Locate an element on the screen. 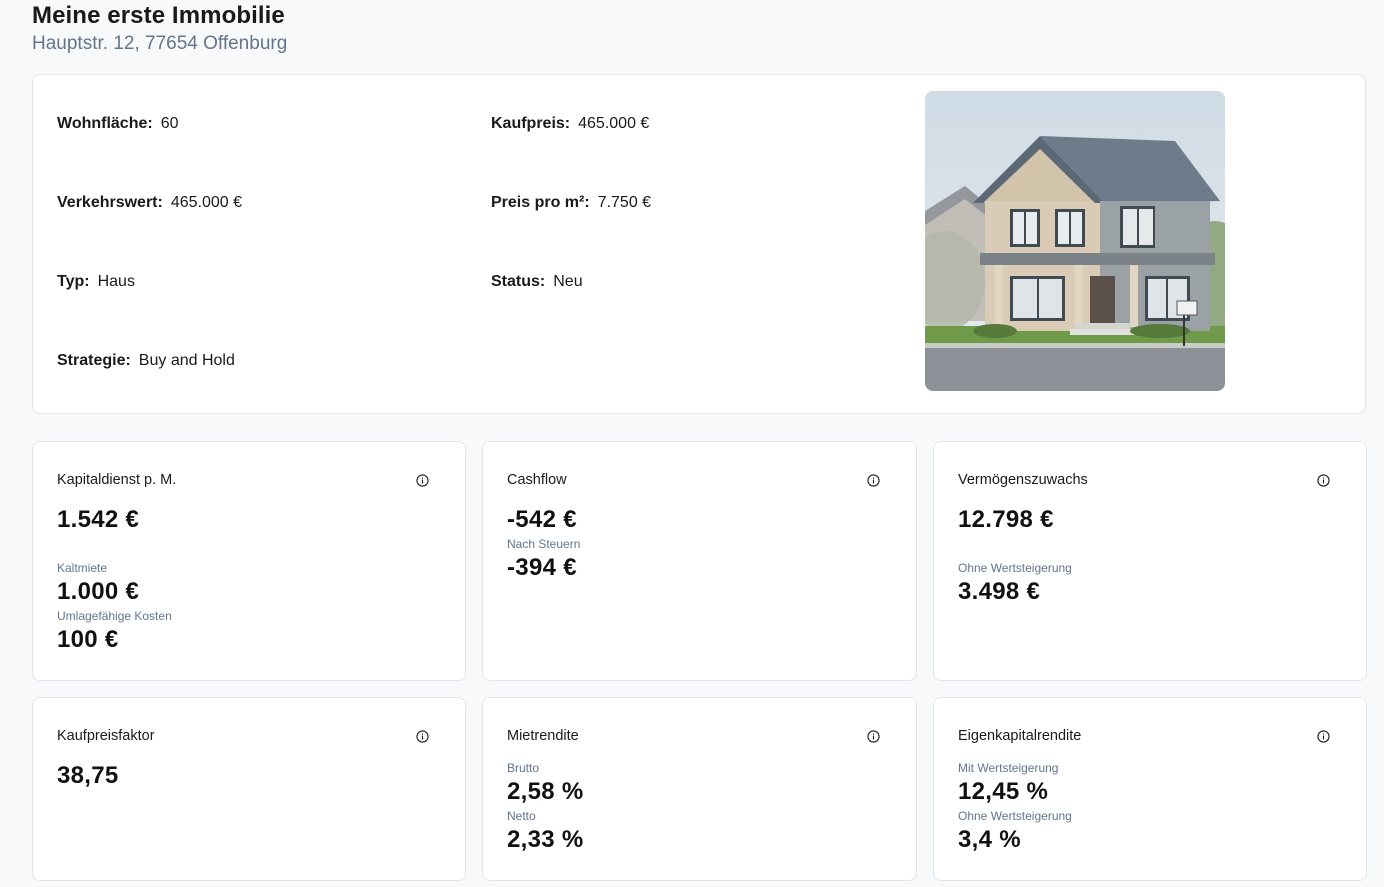  kpi-value: -542 € is located at coordinates (542, 519).